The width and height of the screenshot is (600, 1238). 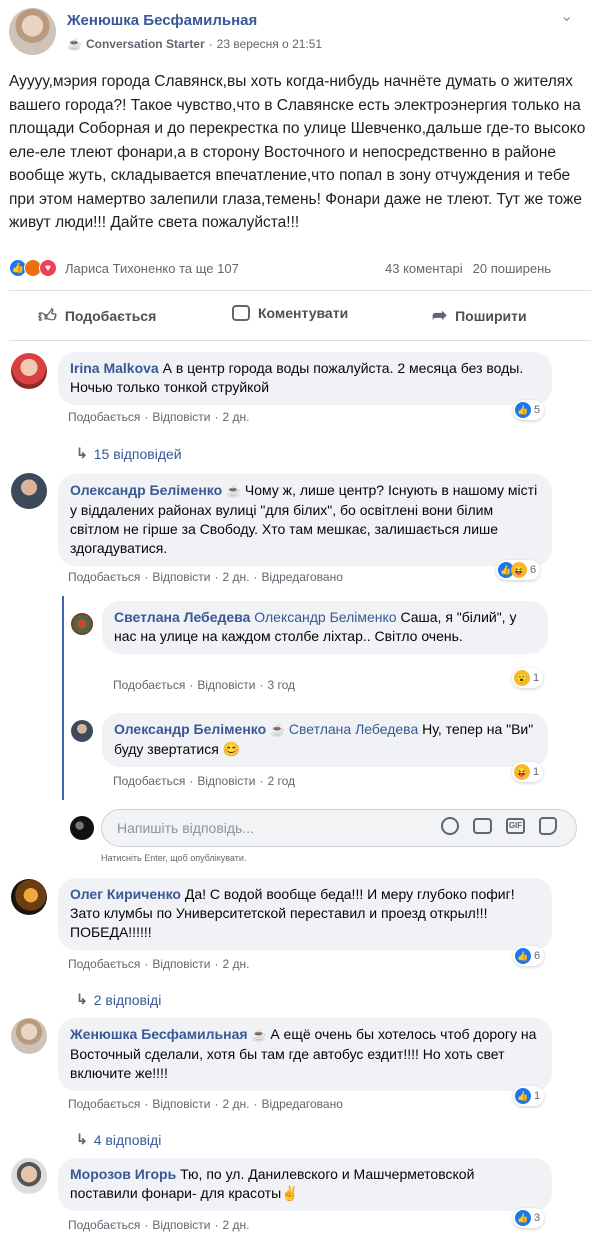 I want to click on love-reaction-icon: ♥, so click(x=48, y=268).